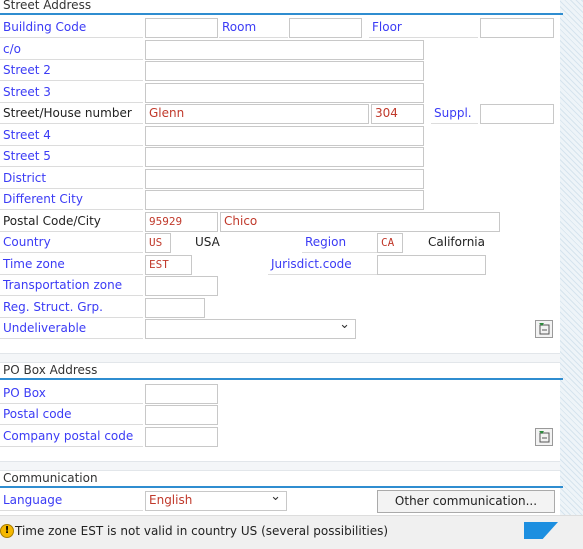 This screenshot has height=549, width=583. Describe the element at coordinates (517, 114) in the screenshot. I see `suppl-input` at that location.